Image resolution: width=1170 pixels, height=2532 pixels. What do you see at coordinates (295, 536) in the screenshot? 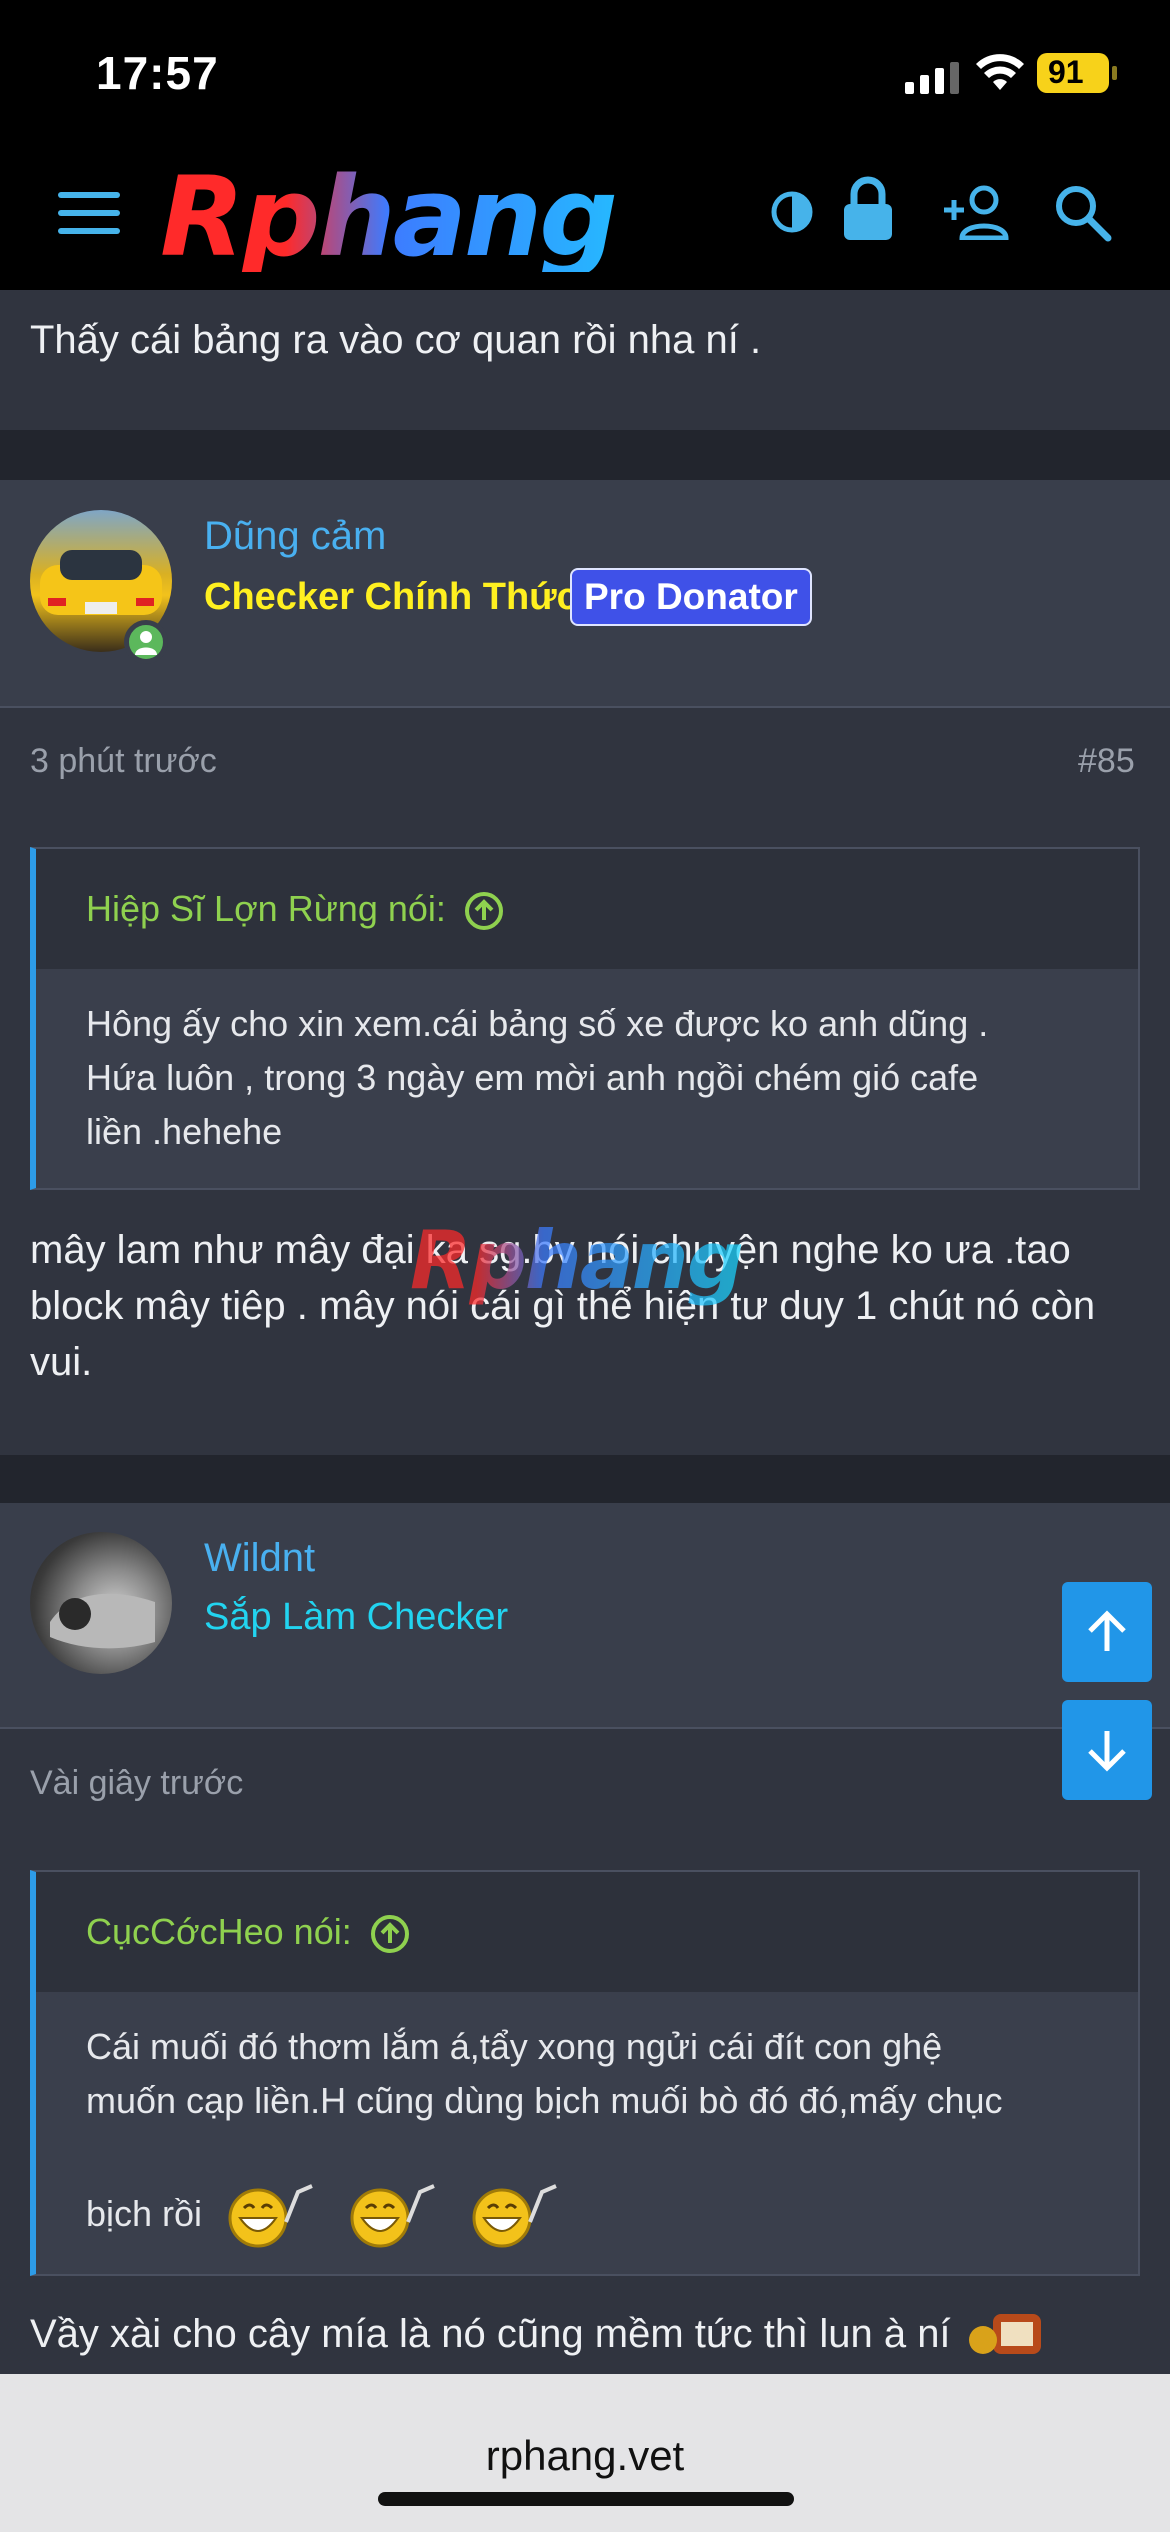
I see `username: Dũng cảm` at bounding box center [295, 536].